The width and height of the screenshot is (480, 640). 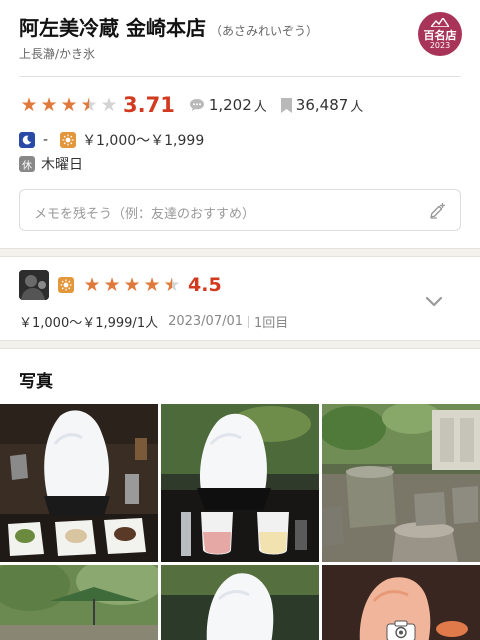 What do you see at coordinates (62, 165) in the screenshot?
I see `closed-days: 木曜日` at bounding box center [62, 165].